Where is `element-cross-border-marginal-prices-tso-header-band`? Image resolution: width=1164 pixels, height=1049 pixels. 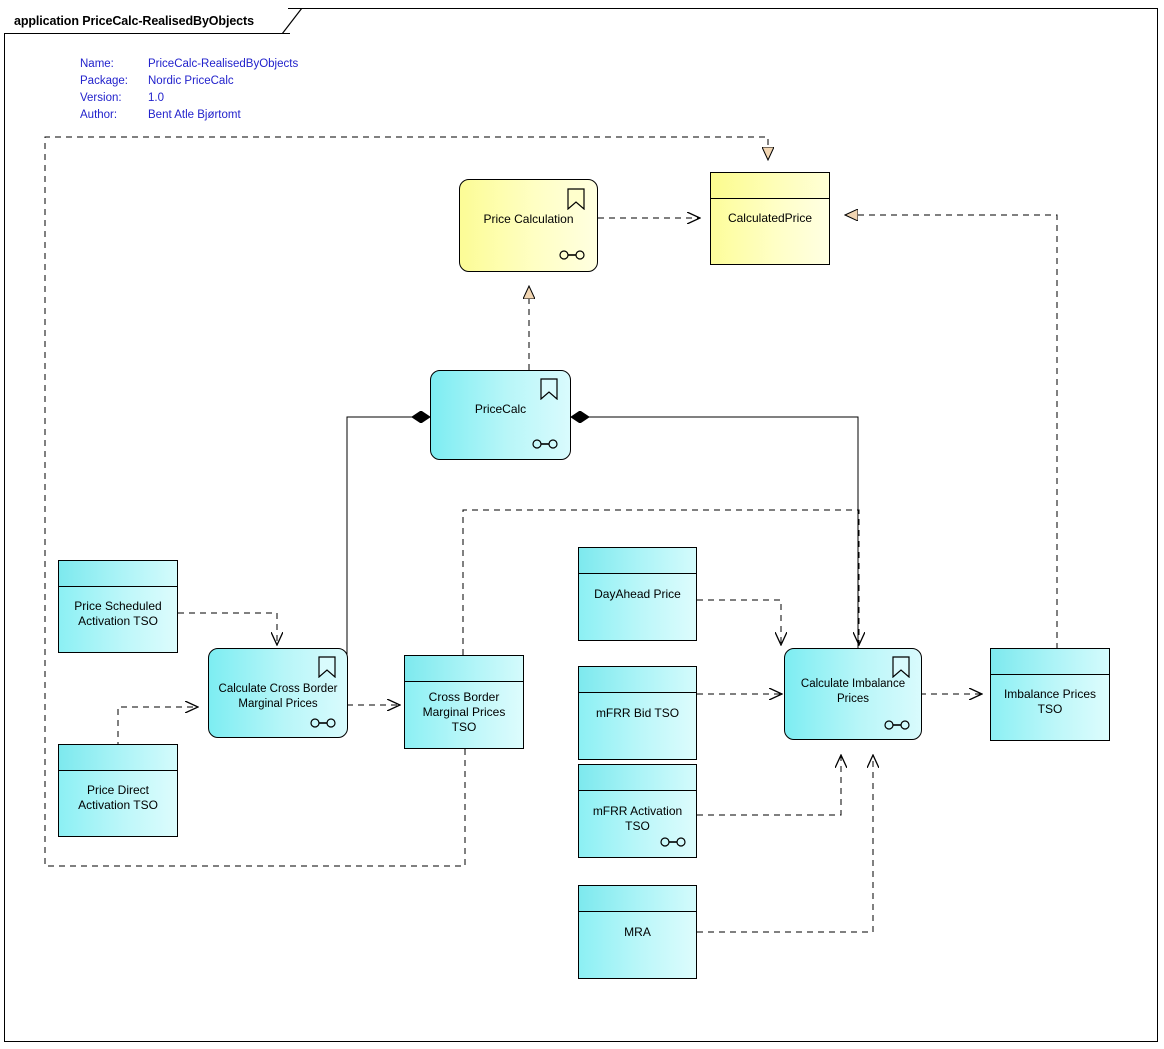
element-cross-border-marginal-prices-tso-header-band is located at coordinates (464, 669).